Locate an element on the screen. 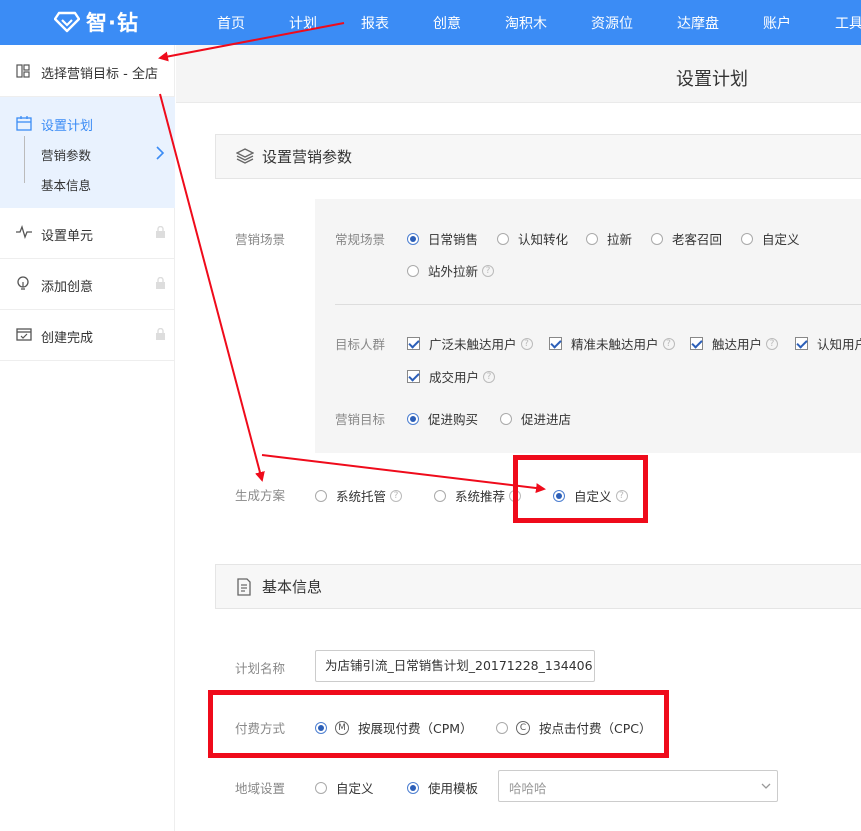  radio-daily is located at coordinates (413, 238).